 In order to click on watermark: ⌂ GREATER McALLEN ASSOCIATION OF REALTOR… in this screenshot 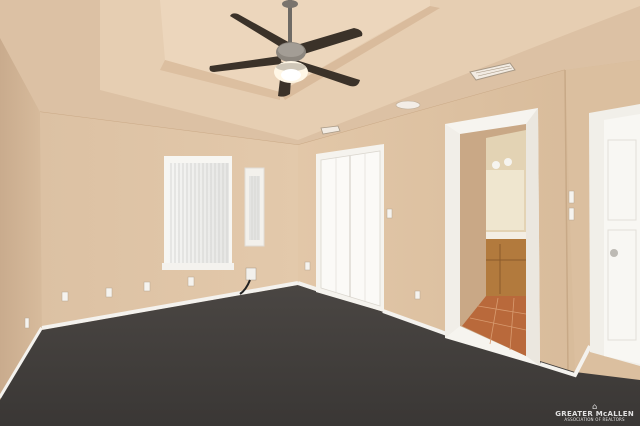, I will do `click(594, 412)`.